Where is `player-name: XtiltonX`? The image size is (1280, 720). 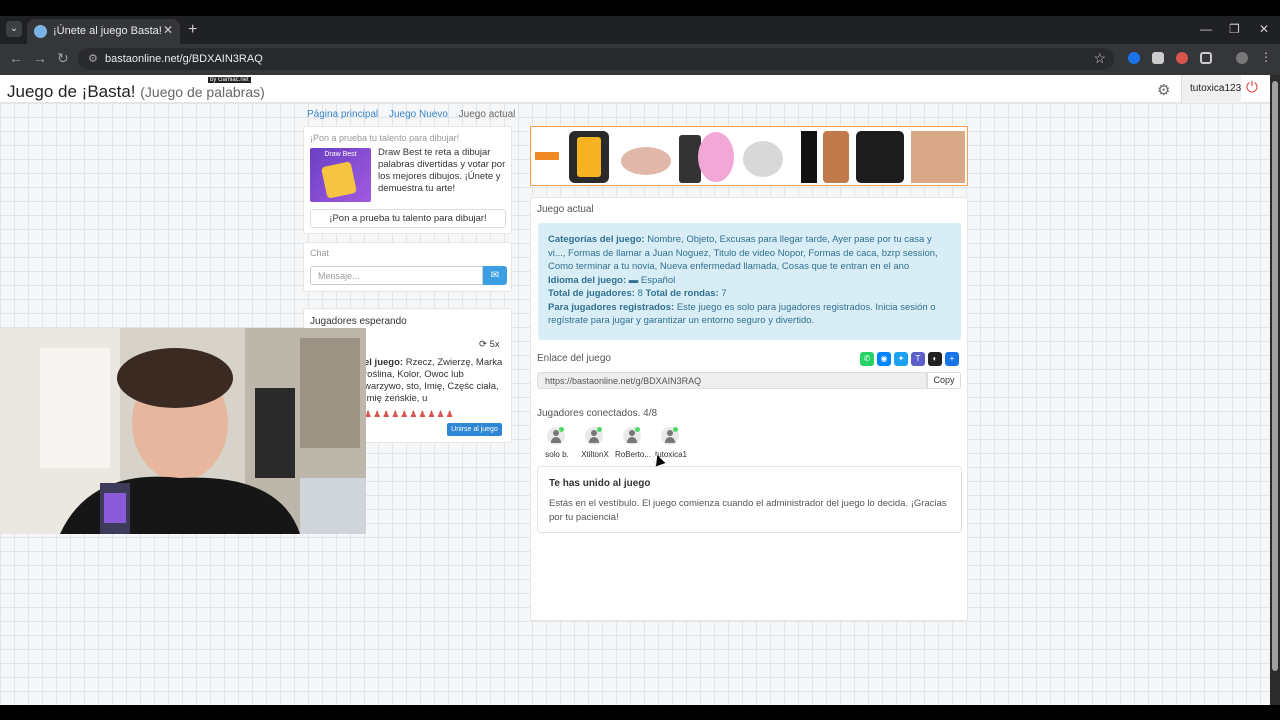 player-name: XtiltonX is located at coordinates (595, 454).